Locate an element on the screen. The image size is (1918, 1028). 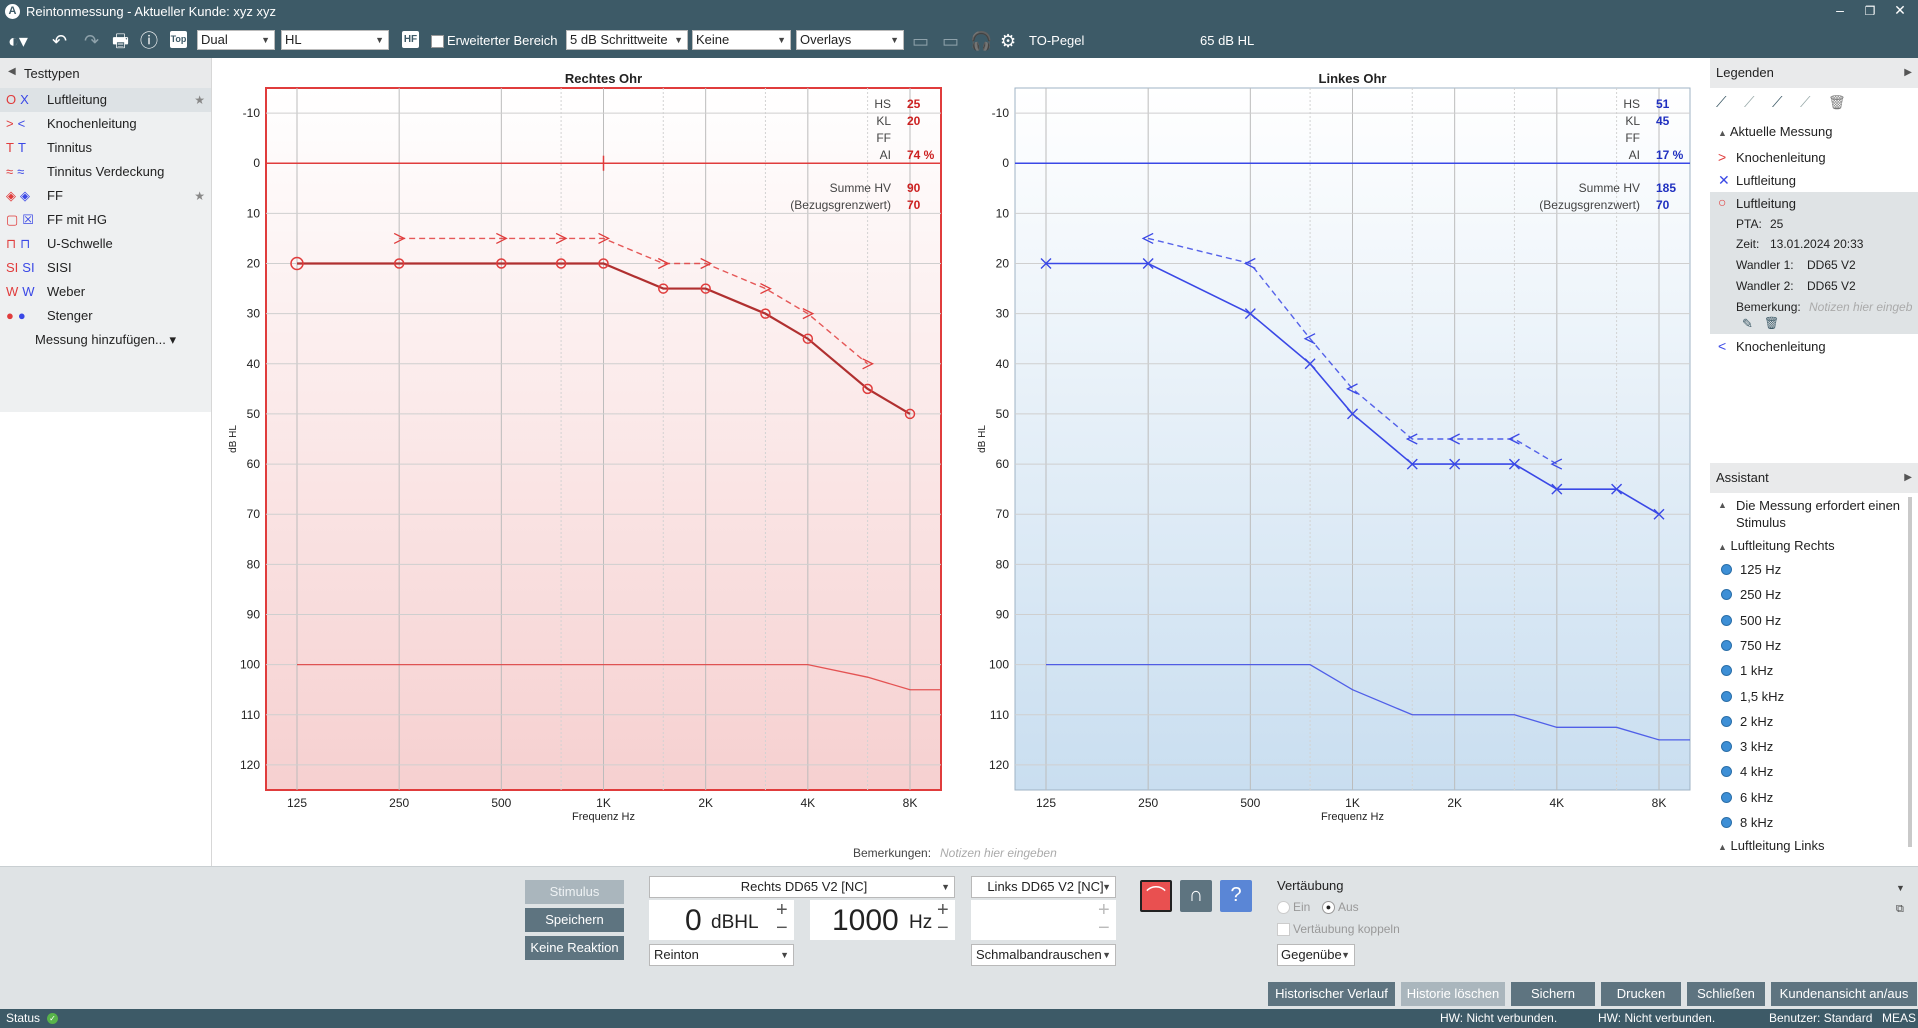
top-icon: Top is located at coordinates (178, 39).